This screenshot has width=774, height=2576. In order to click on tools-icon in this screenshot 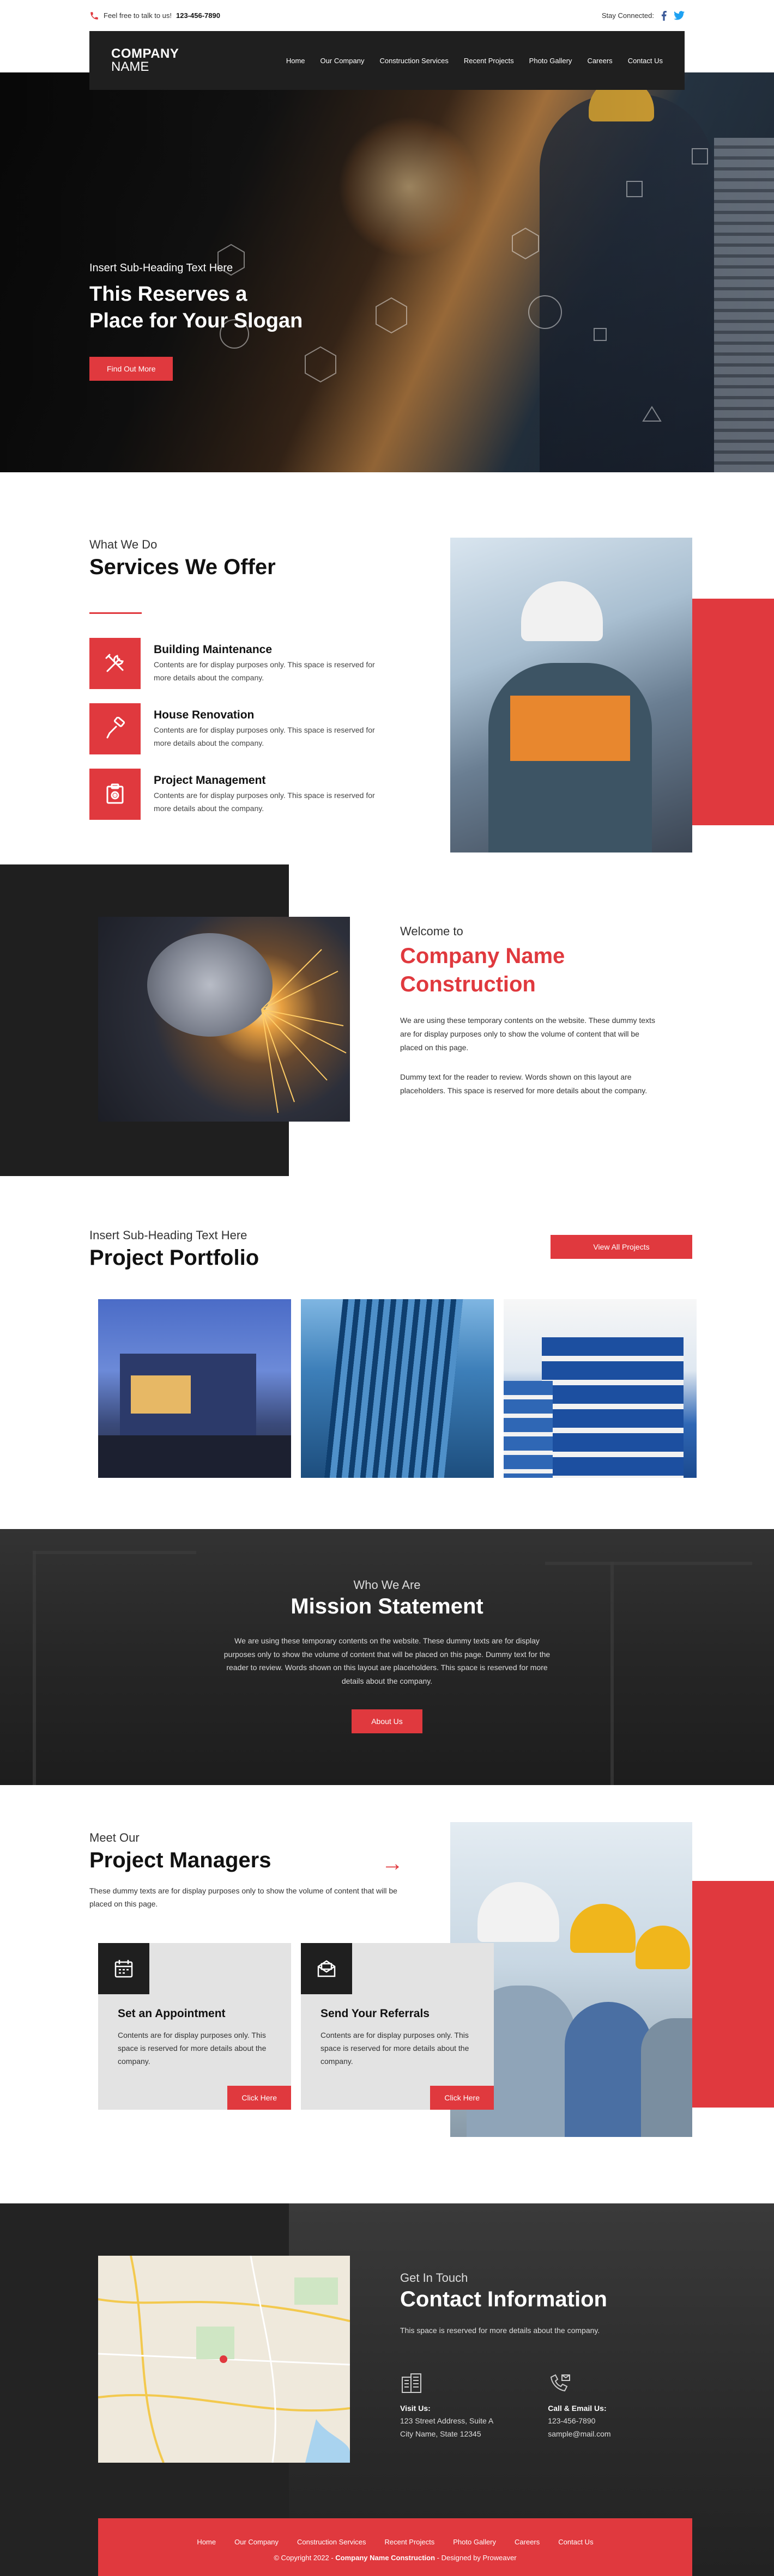, I will do `click(115, 664)`.